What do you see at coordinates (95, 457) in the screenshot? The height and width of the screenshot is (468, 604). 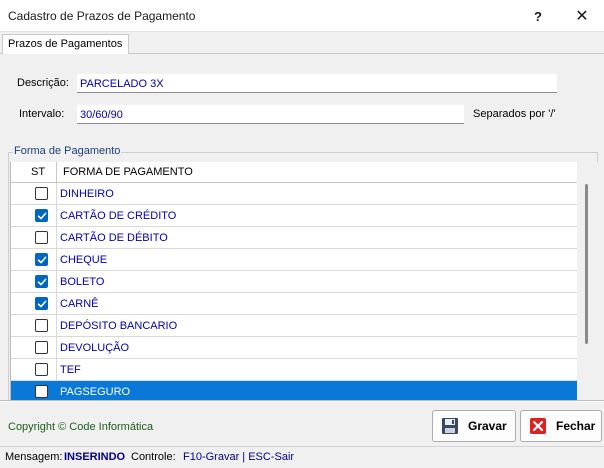 I see `mensagem-value: INSERINDO` at bounding box center [95, 457].